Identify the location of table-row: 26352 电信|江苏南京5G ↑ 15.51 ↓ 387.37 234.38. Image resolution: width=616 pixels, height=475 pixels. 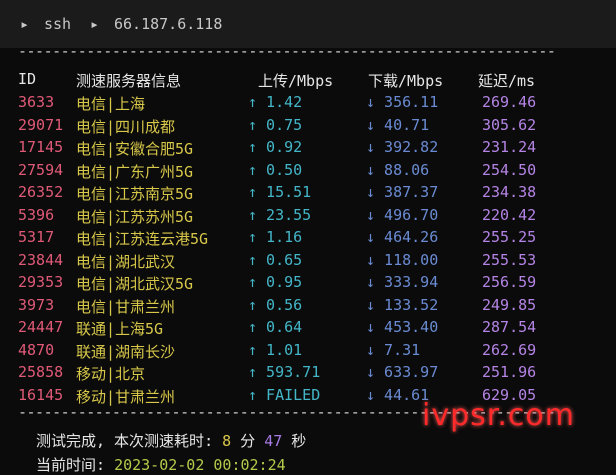
(308, 194).